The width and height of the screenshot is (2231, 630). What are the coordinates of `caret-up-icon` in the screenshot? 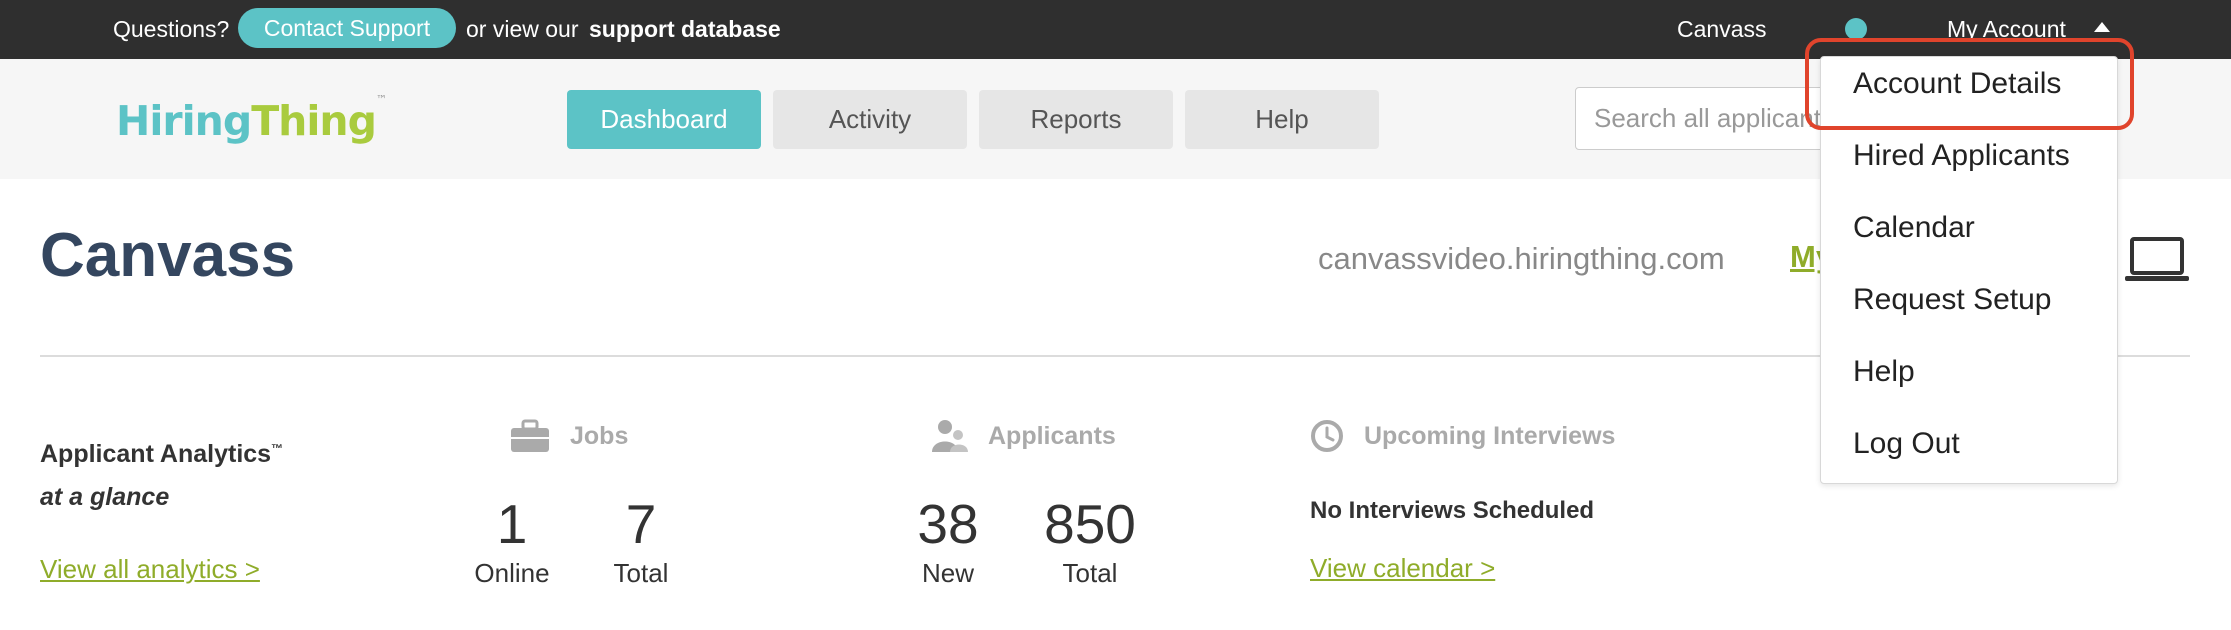 It's located at (2102, 27).